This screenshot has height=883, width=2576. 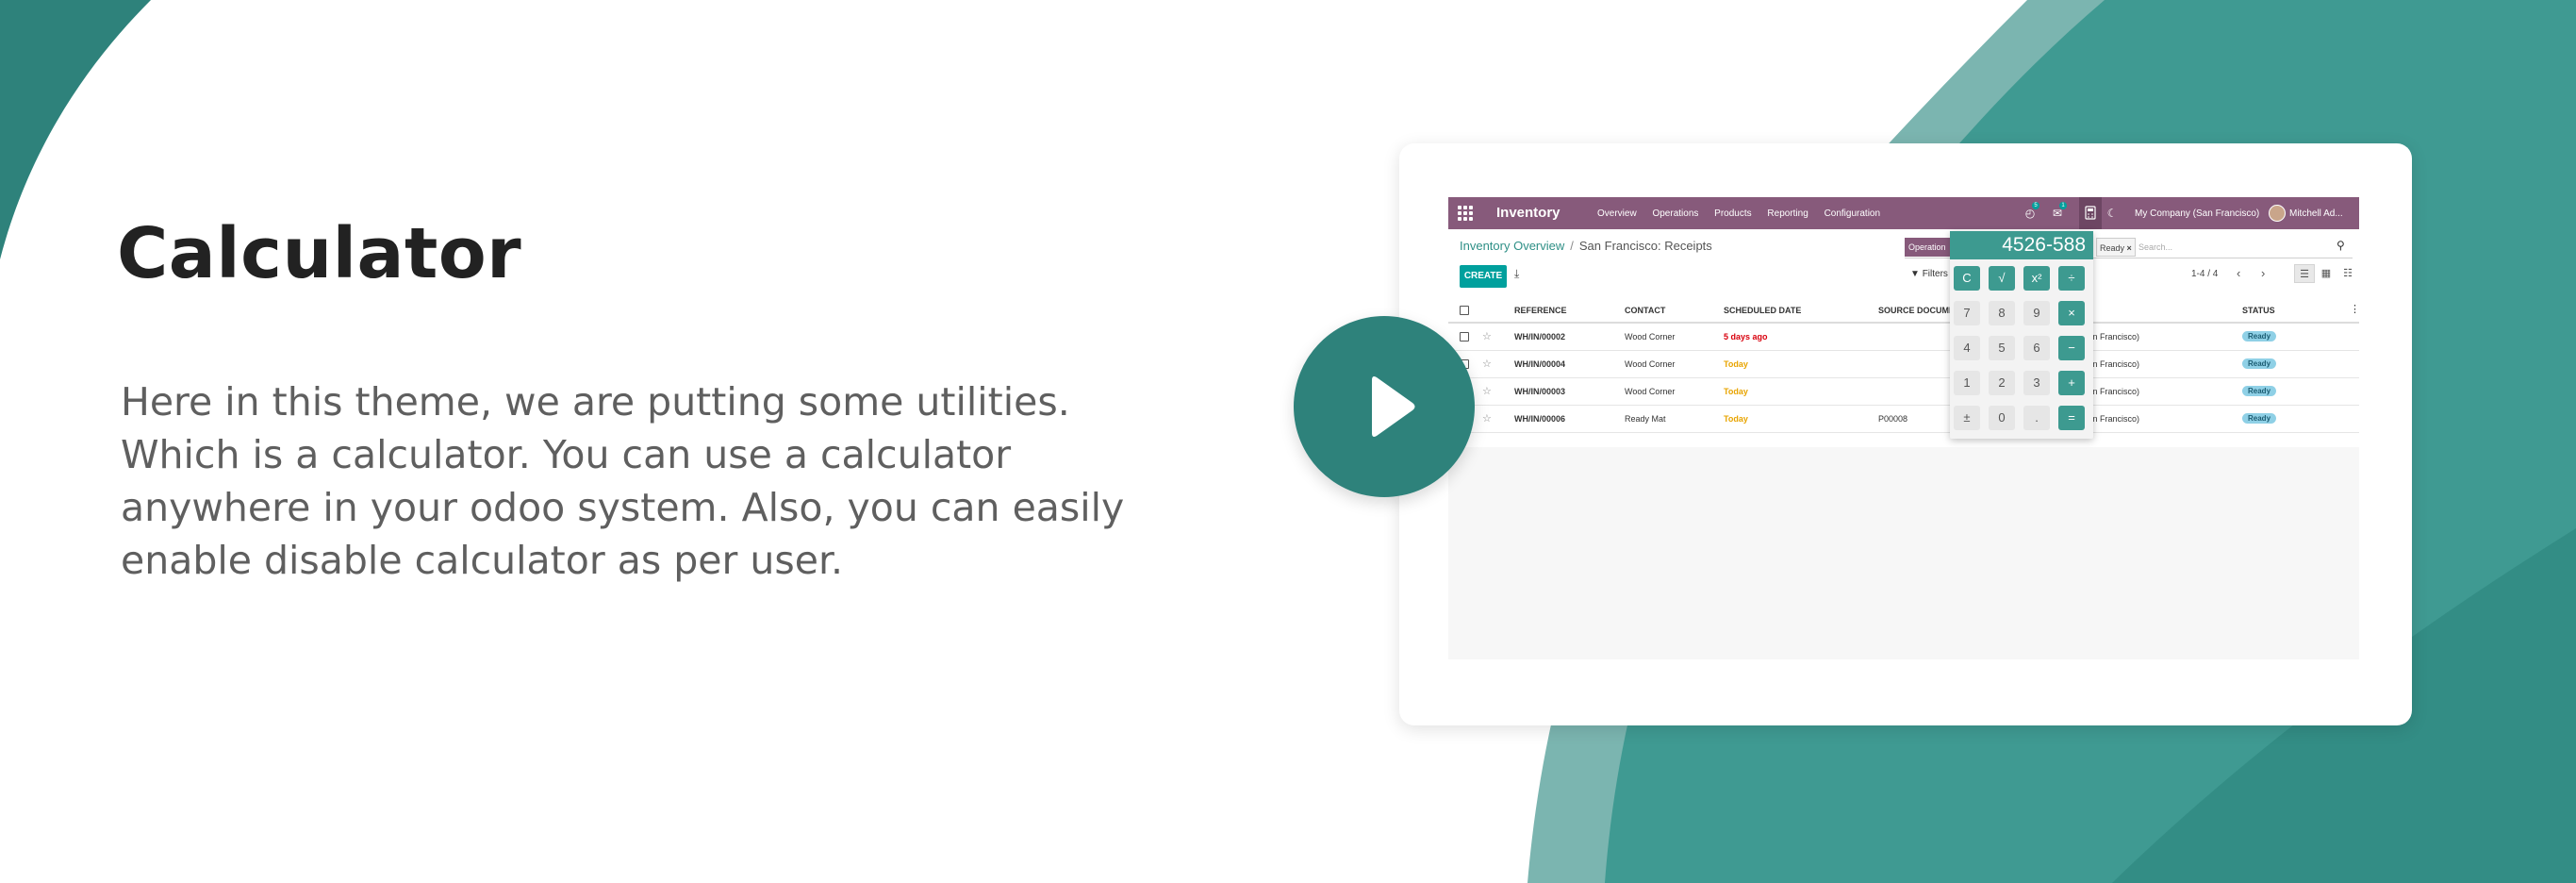 What do you see at coordinates (1645, 310) in the screenshot?
I see `header-contact: CONTACT` at bounding box center [1645, 310].